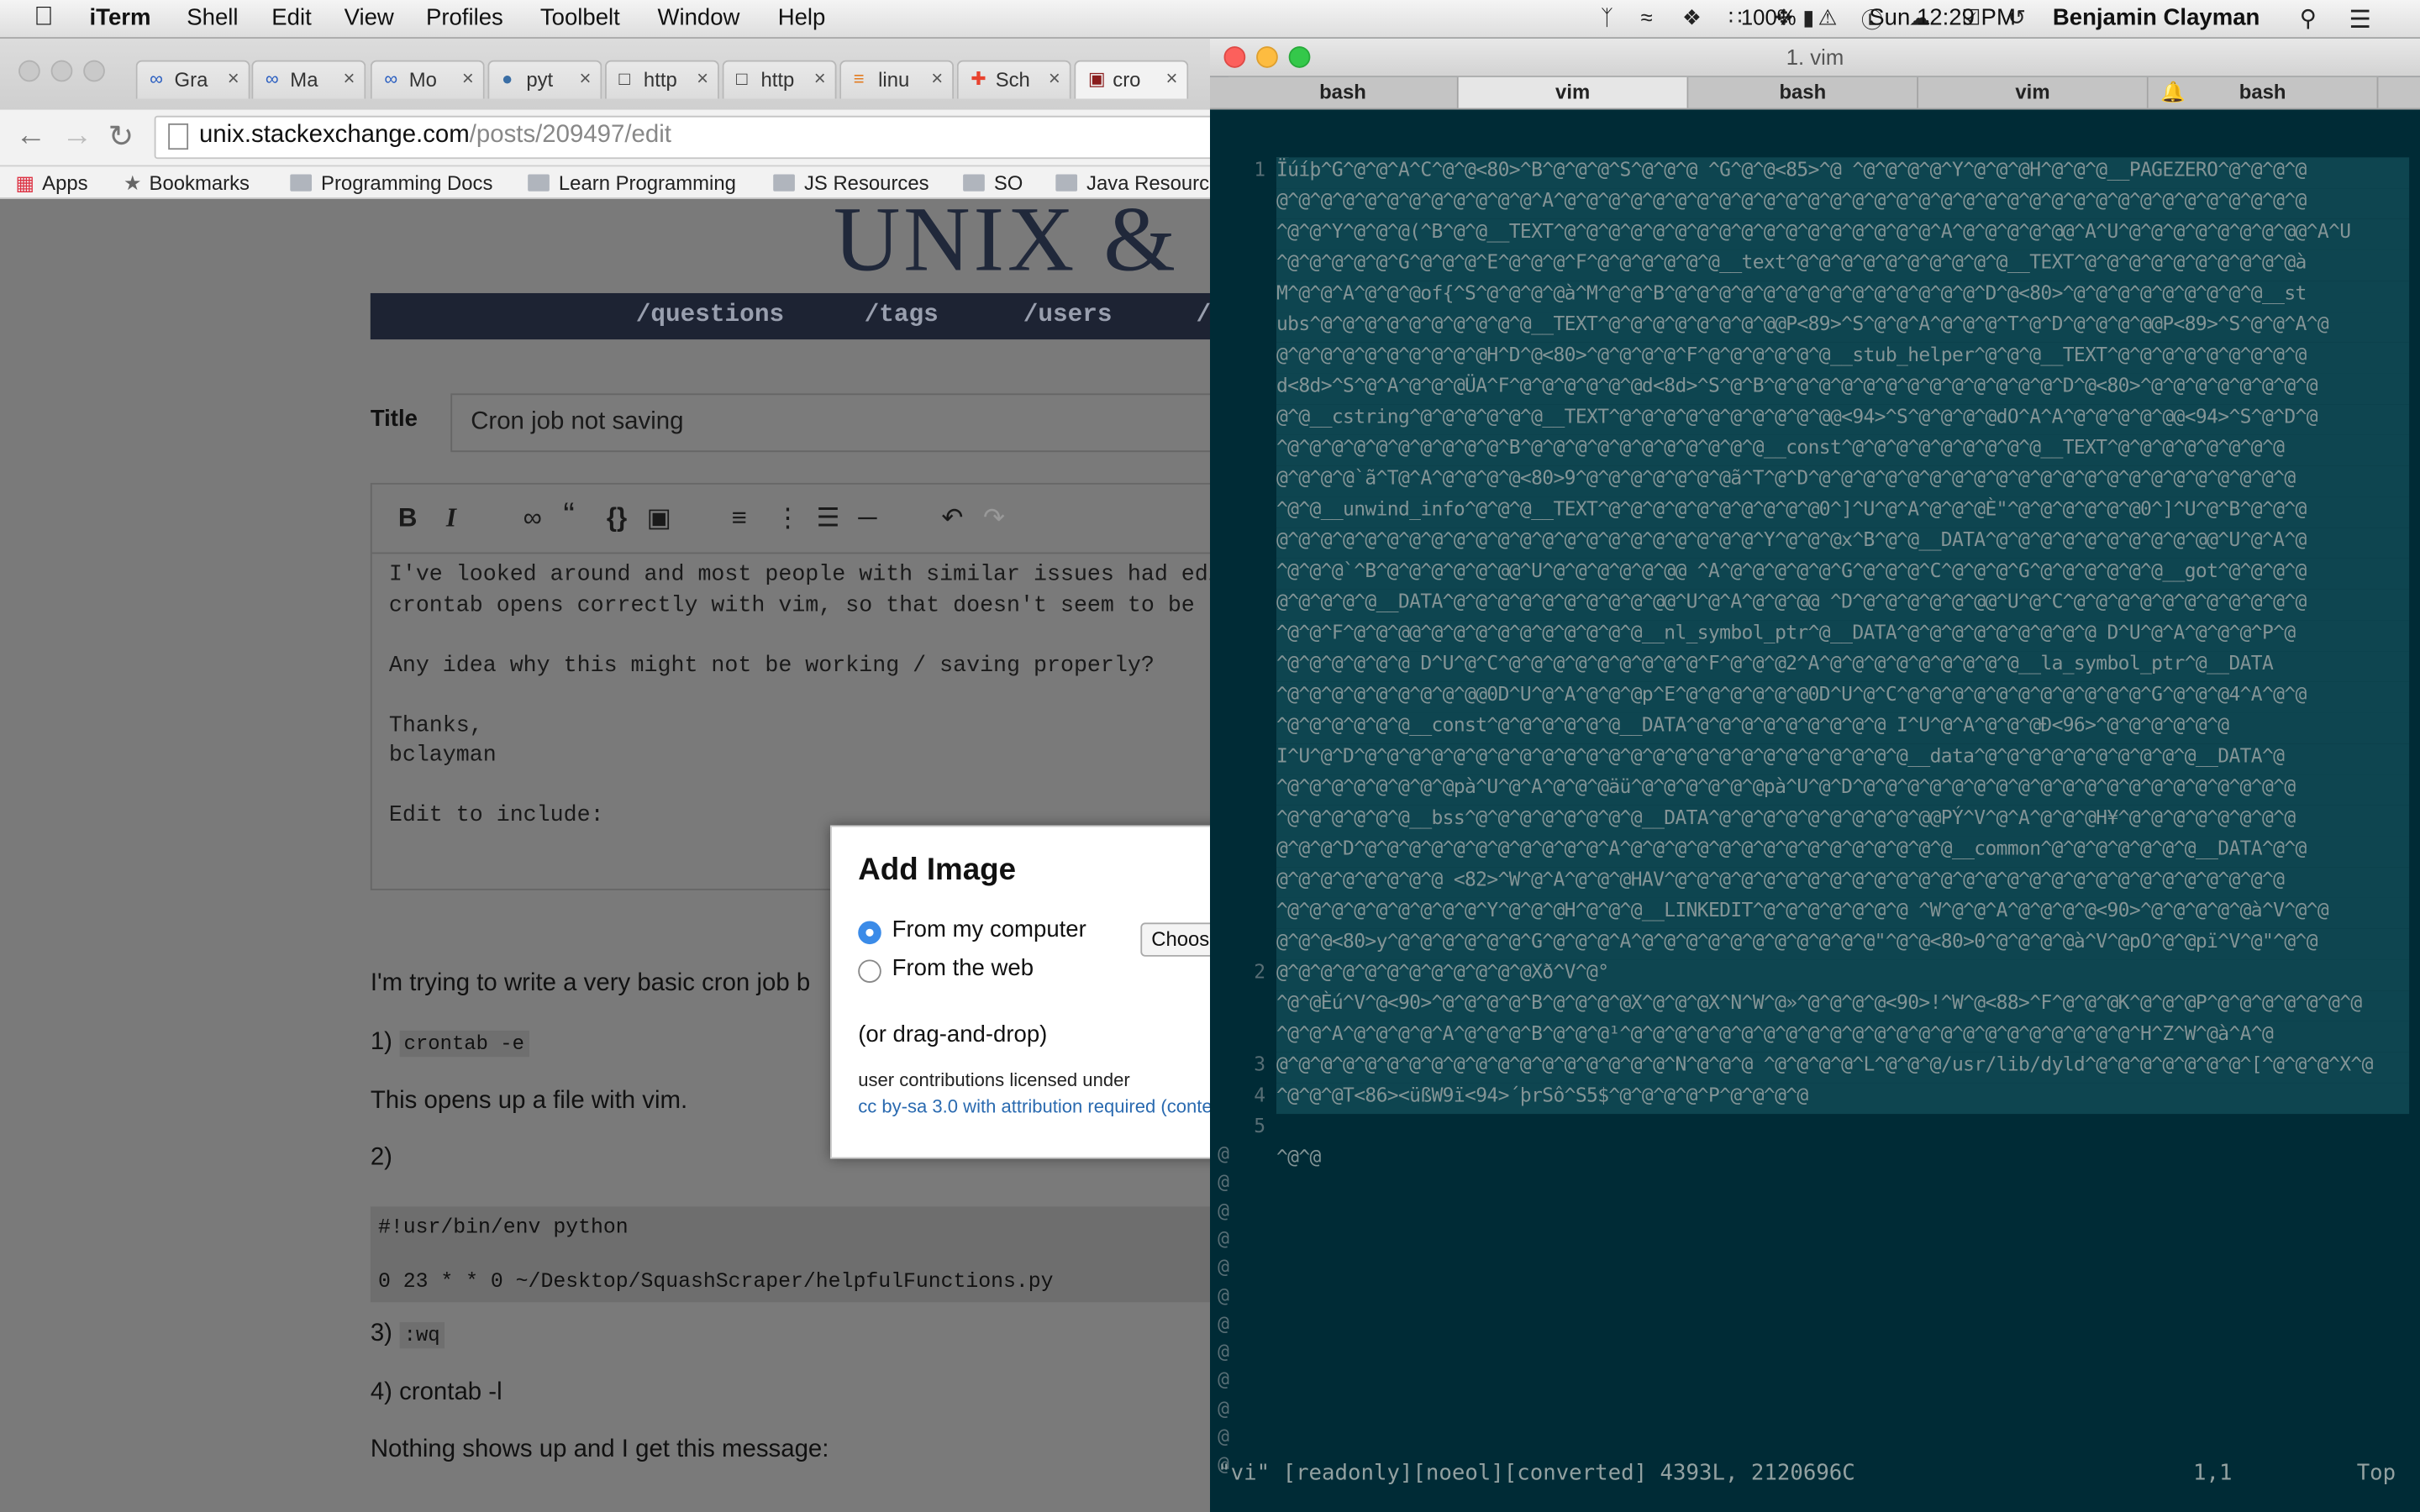 The image size is (2420, 1512). I want to click on browser-tab: ∞ Ma ×, so click(308, 79).